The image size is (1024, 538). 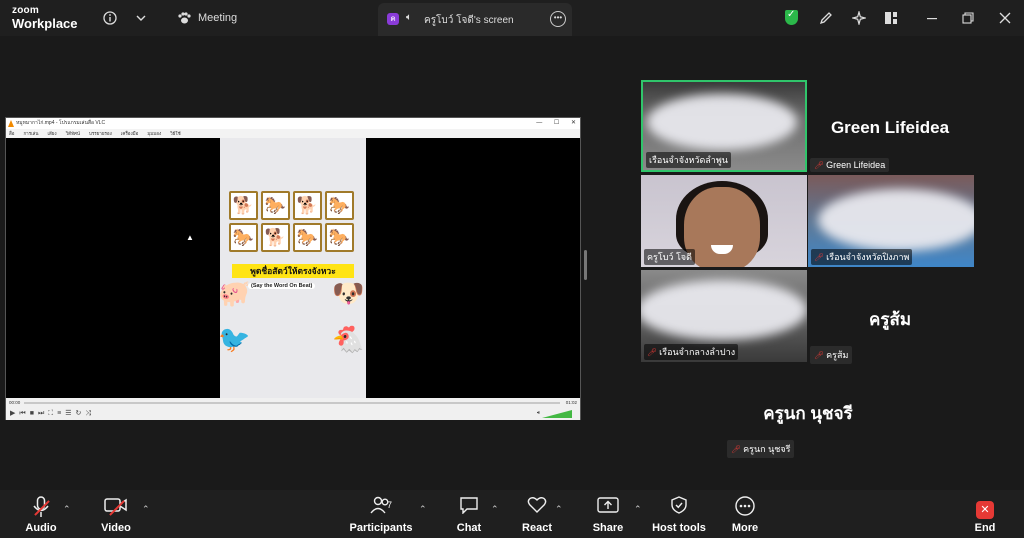 What do you see at coordinates (722, 122) in the screenshot?
I see `blur-mask` at bounding box center [722, 122].